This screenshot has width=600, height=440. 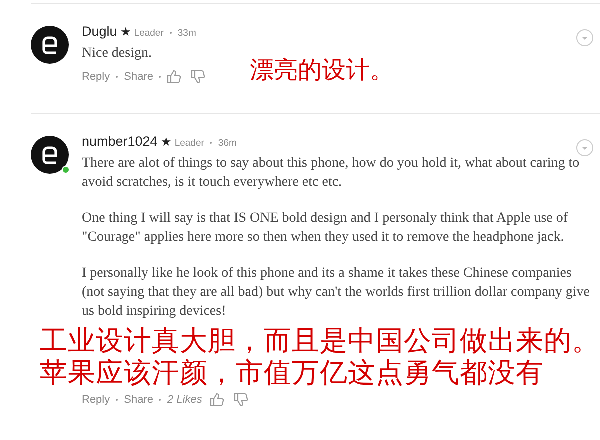 What do you see at coordinates (227, 143) in the screenshot?
I see `comment-time: 36m` at bounding box center [227, 143].